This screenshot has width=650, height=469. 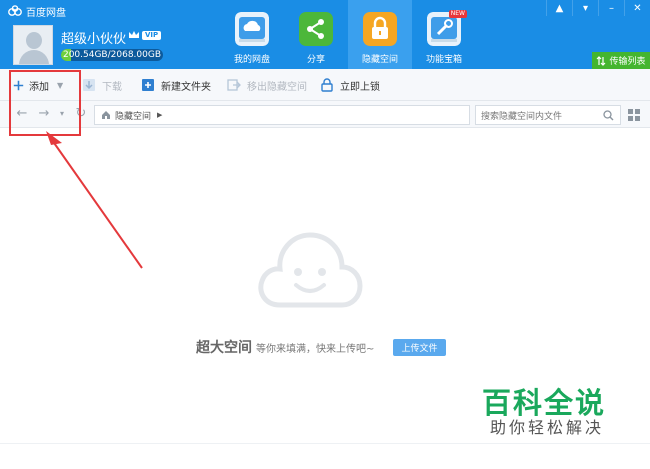 I want to click on breadcrumb-current: 隐藏空间, so click(x=133, y=115).